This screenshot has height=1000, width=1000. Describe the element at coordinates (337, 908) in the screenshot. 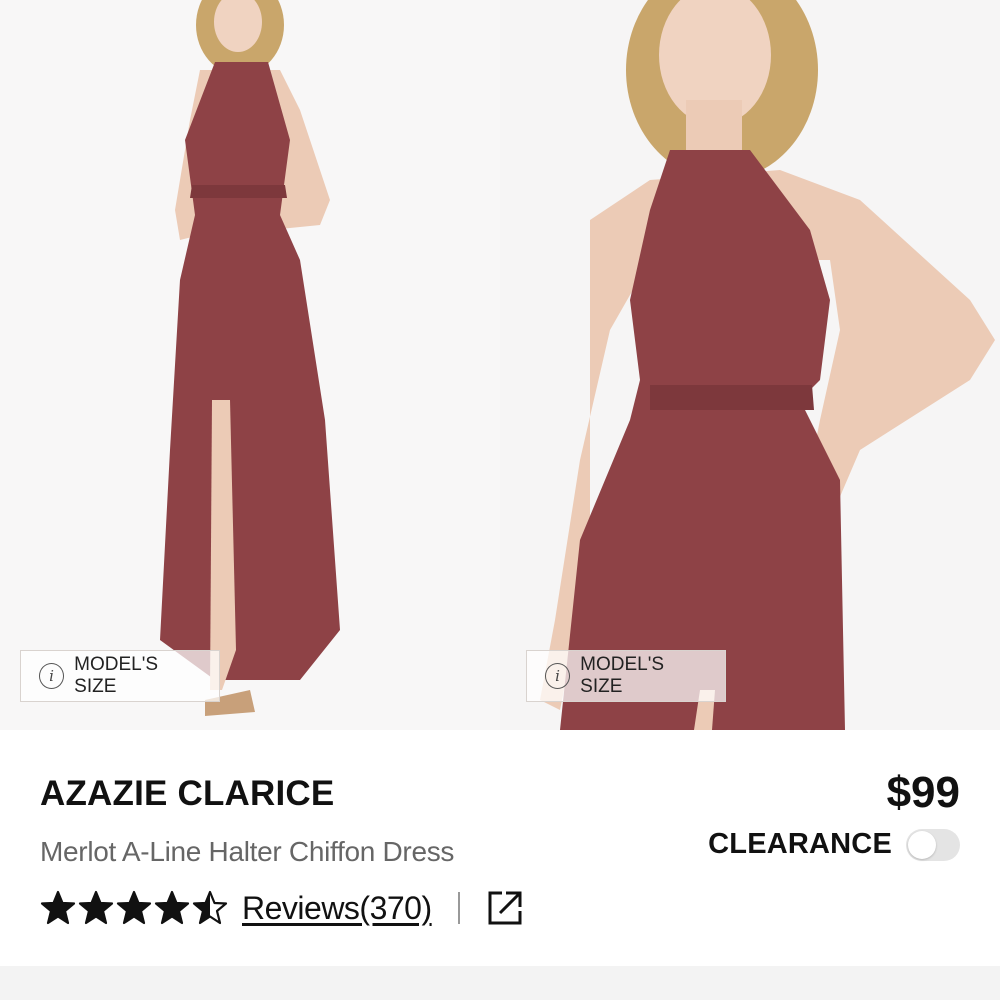

I see `reviews-link: Reviews(370)` at that location.